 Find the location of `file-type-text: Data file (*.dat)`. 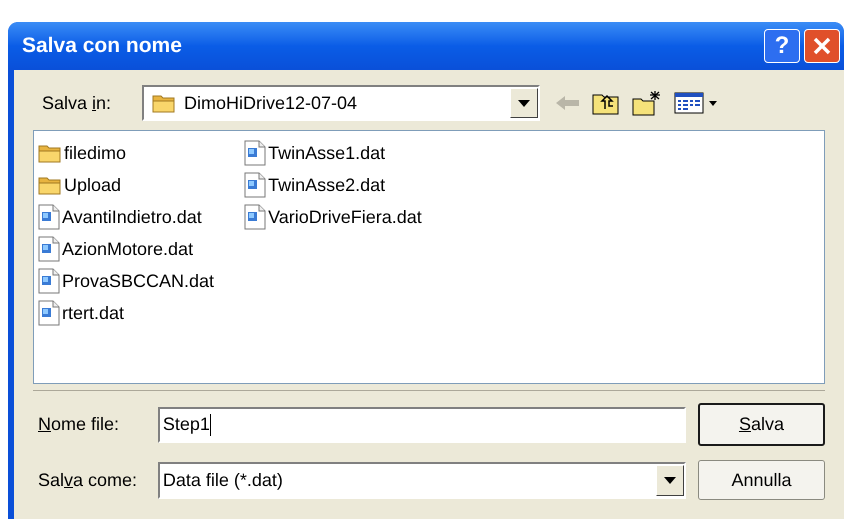

file-type-text: Data file (*.dat) is located at coordinates (223, 480).